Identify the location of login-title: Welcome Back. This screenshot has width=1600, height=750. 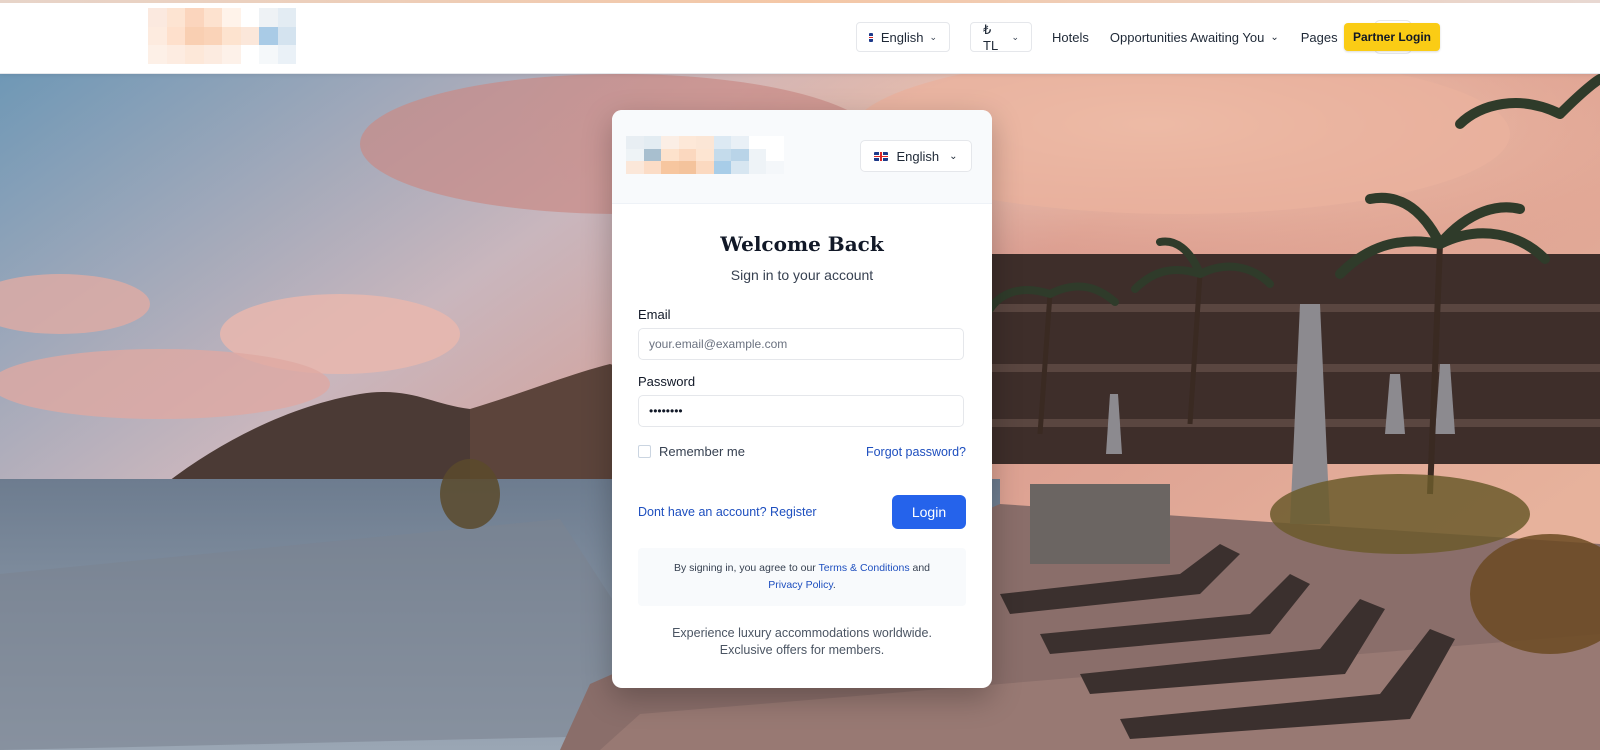
(802, 244).